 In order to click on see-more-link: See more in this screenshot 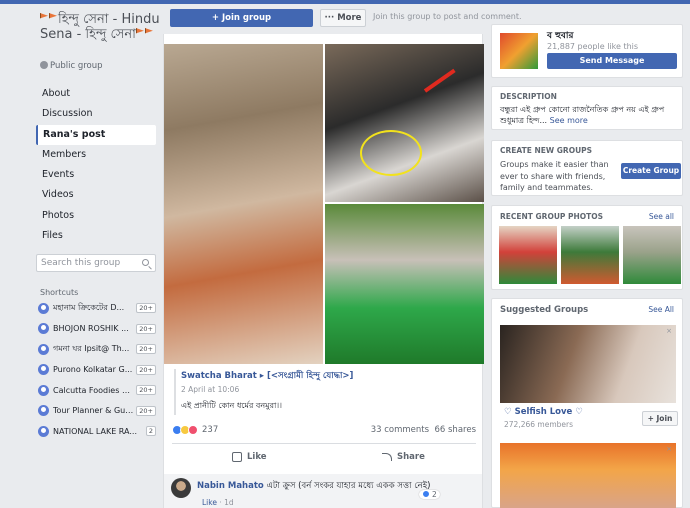, I will do `click(569, 120)`.